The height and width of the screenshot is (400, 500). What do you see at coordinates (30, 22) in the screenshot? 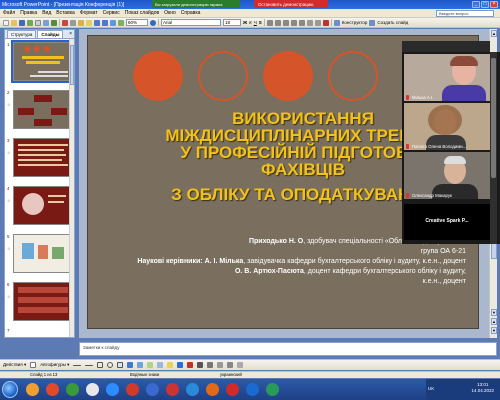
I see `permission-icon` at bounding box center [30, 22].